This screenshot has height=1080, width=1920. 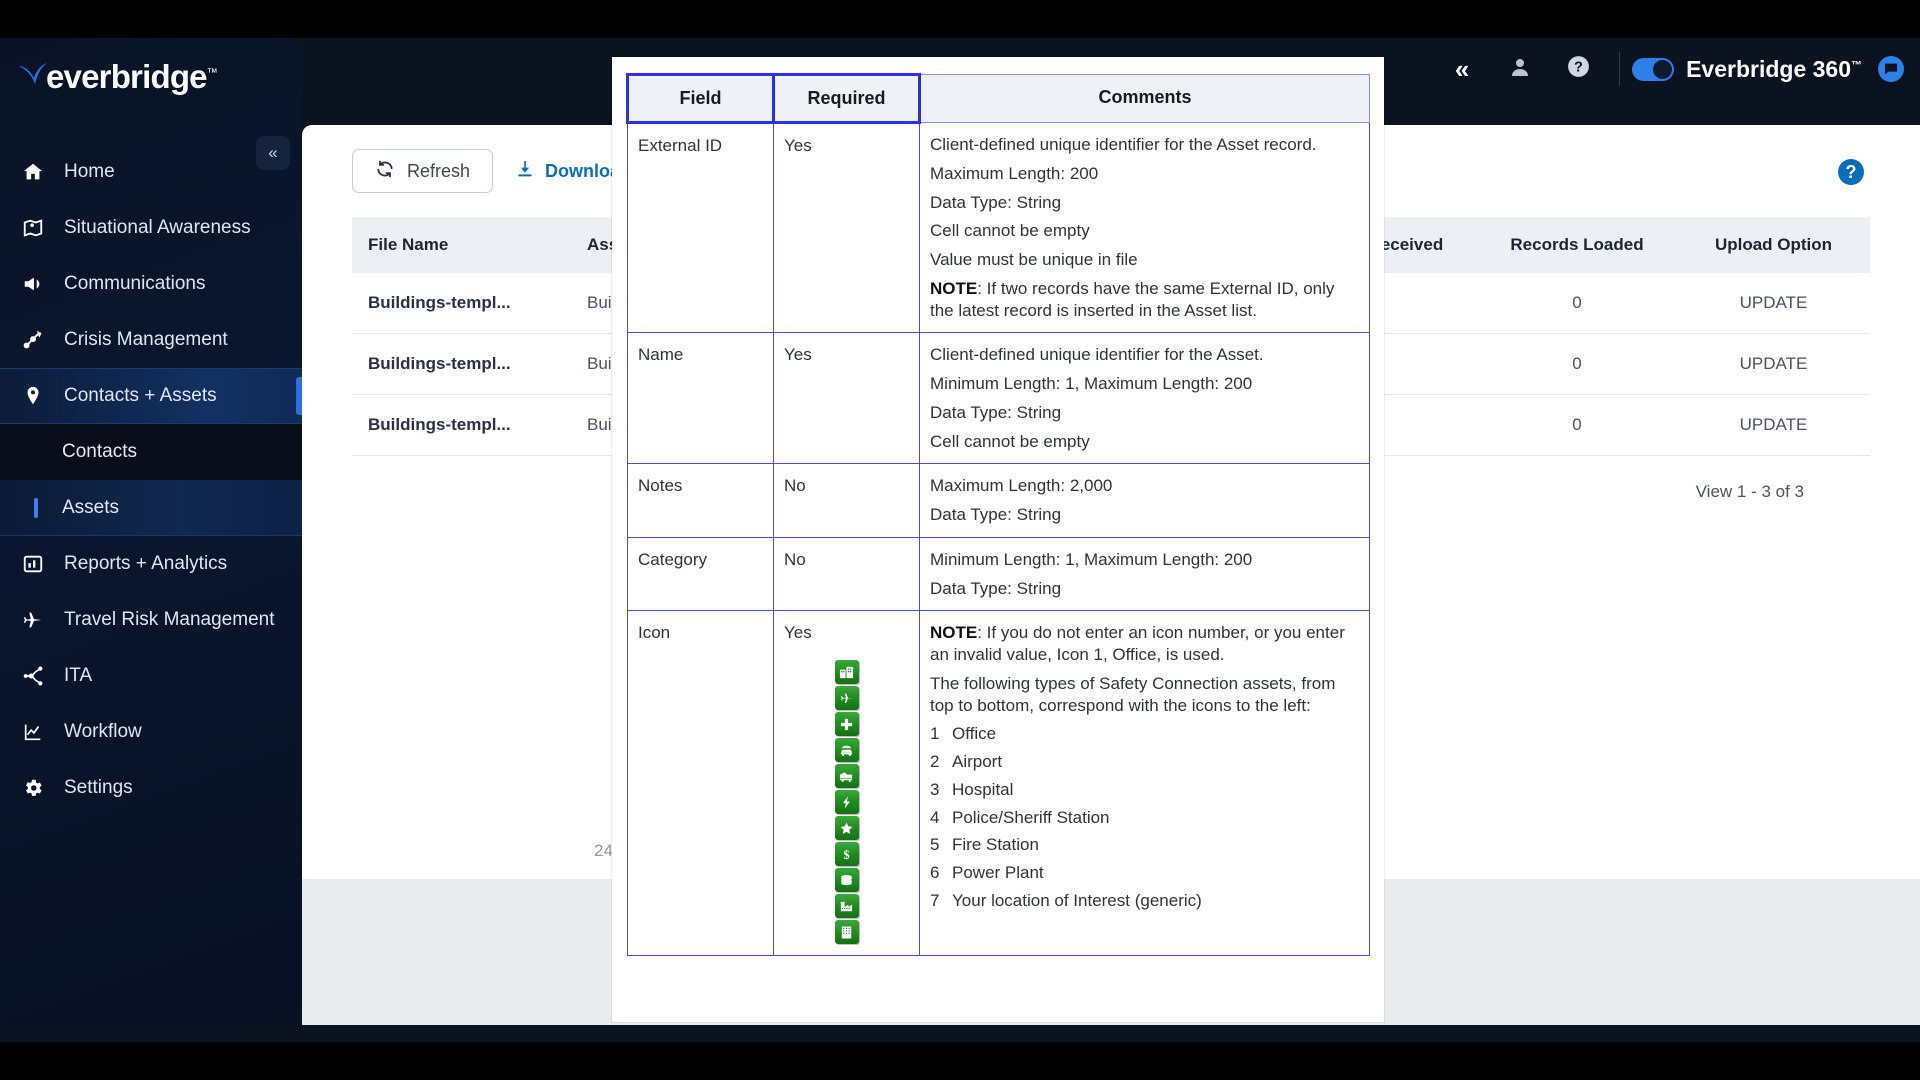 What do you see at coordinates (1773, 245) in the screenshot?
I see `column-header-upload-option: Upload Option` at bounding box center [1773, 245].